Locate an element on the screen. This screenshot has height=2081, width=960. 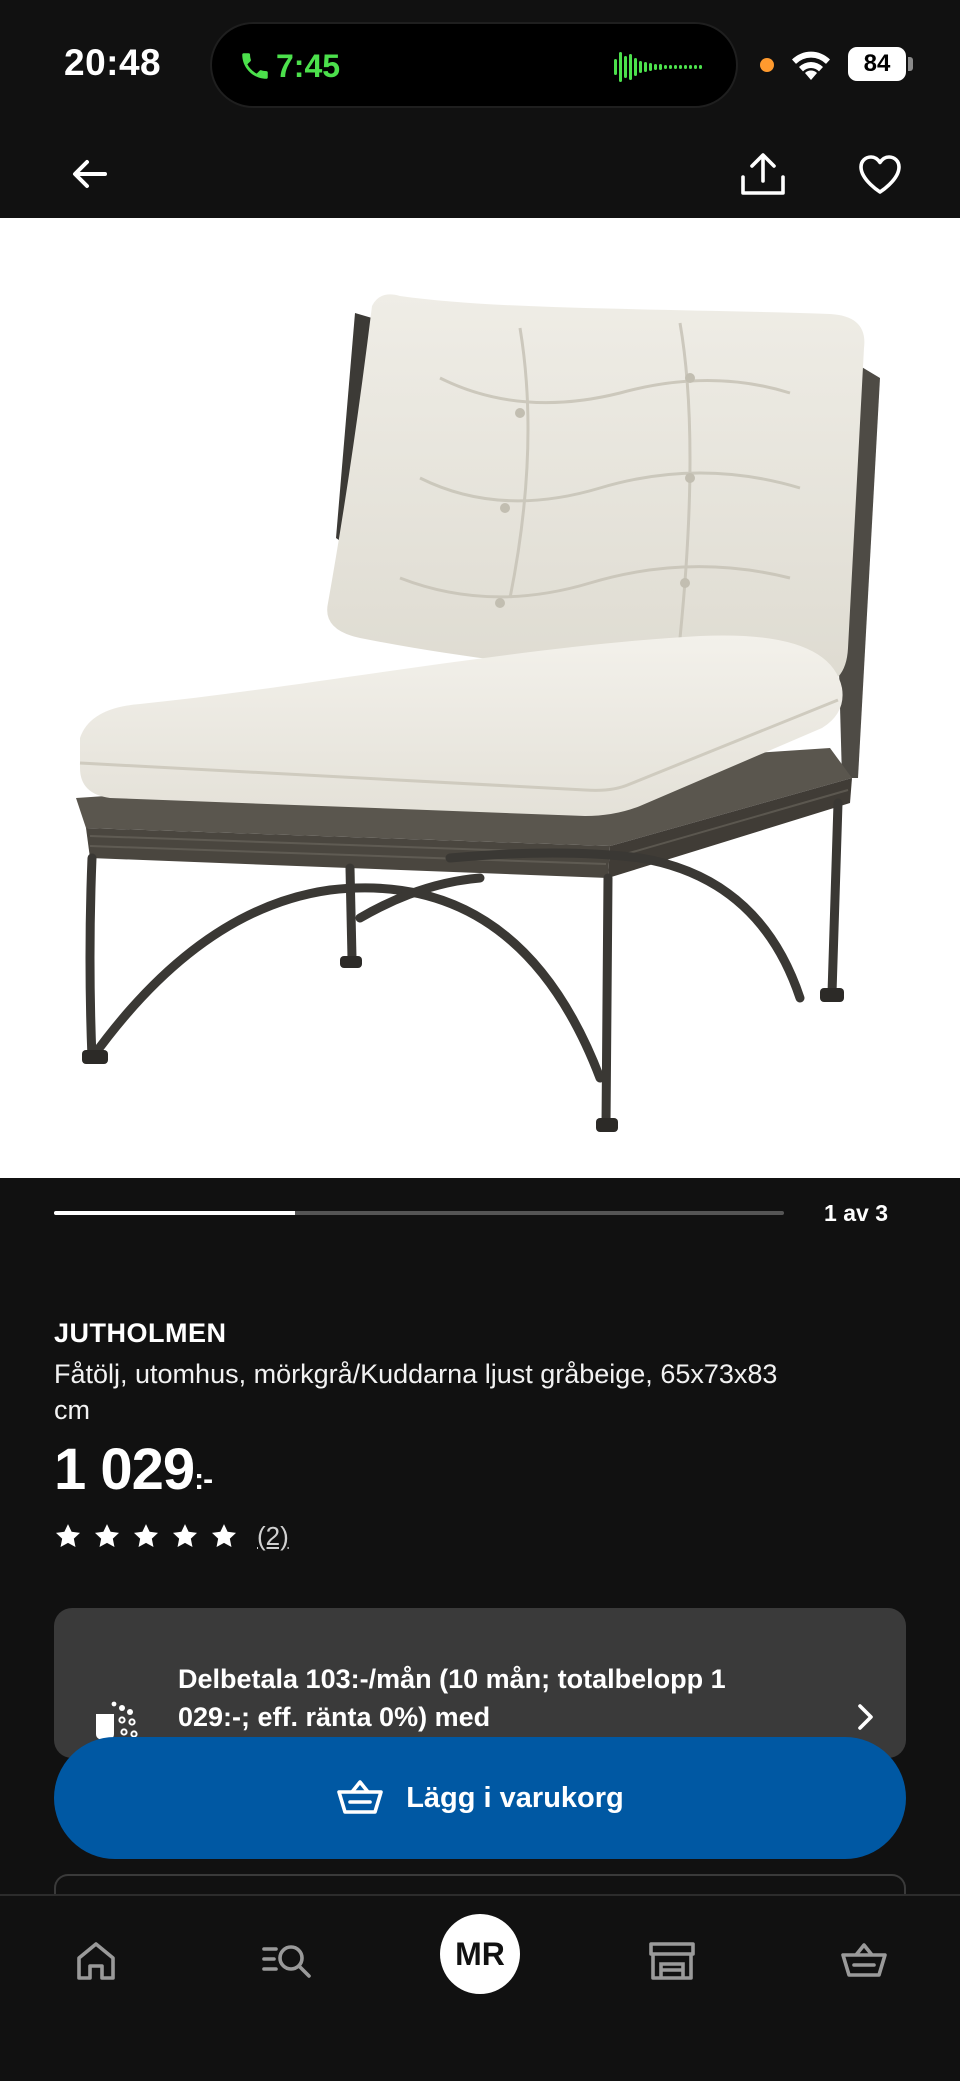
chevron-right-icon is located at coordinates (865, 1717).